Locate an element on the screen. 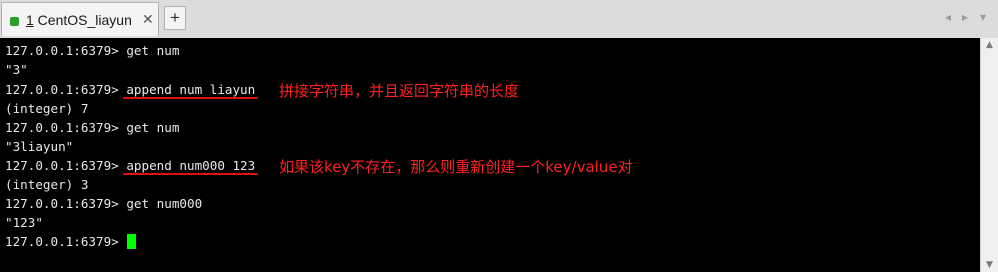 This screenshot has width=998, height=272. terminal-line: 127.0.0.1:6379> append num000 123 is located at coordinates (130, 165).